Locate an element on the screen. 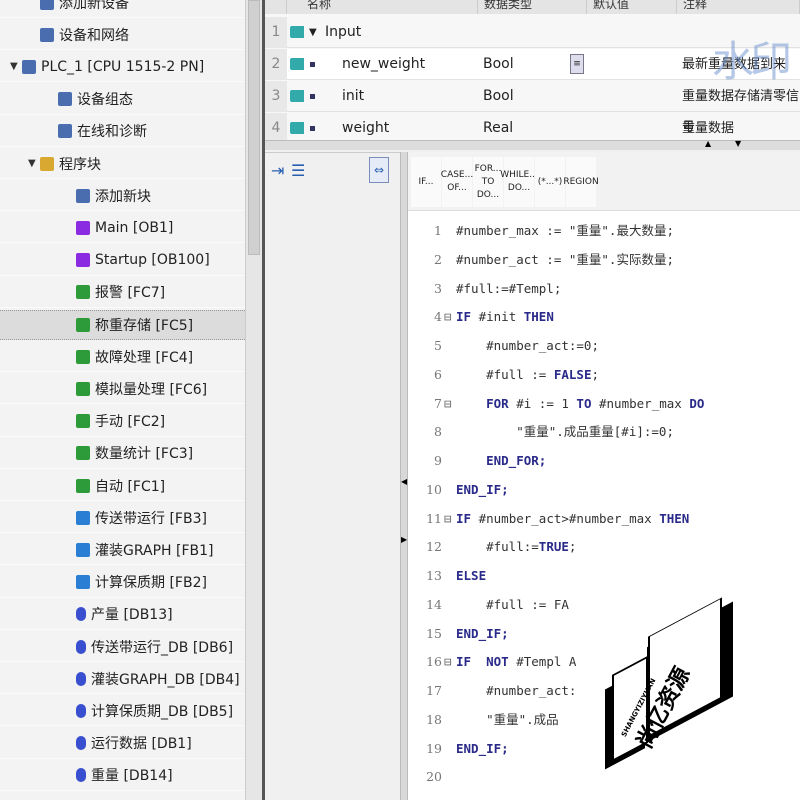 This screenshot has height=800, width=800. tree-item: ▼ PLC_1 [CPU 1515-2 PN] is located at coordinates (122, 67).